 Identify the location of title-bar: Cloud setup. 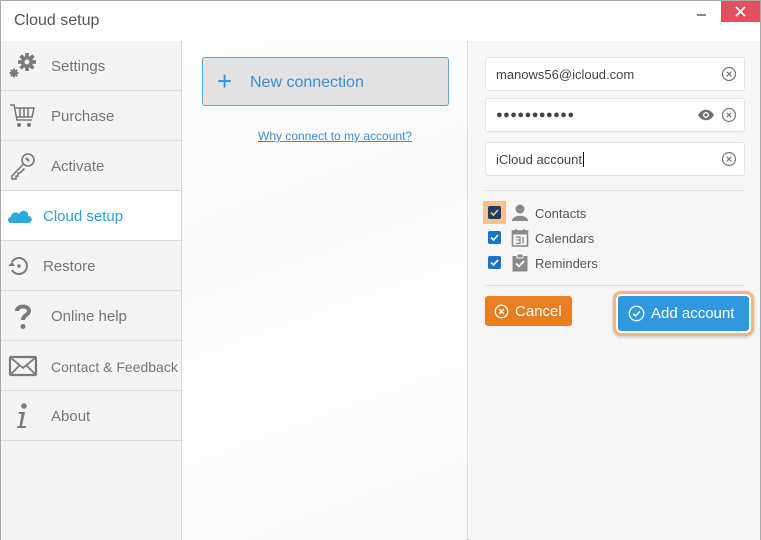
(380, 21).